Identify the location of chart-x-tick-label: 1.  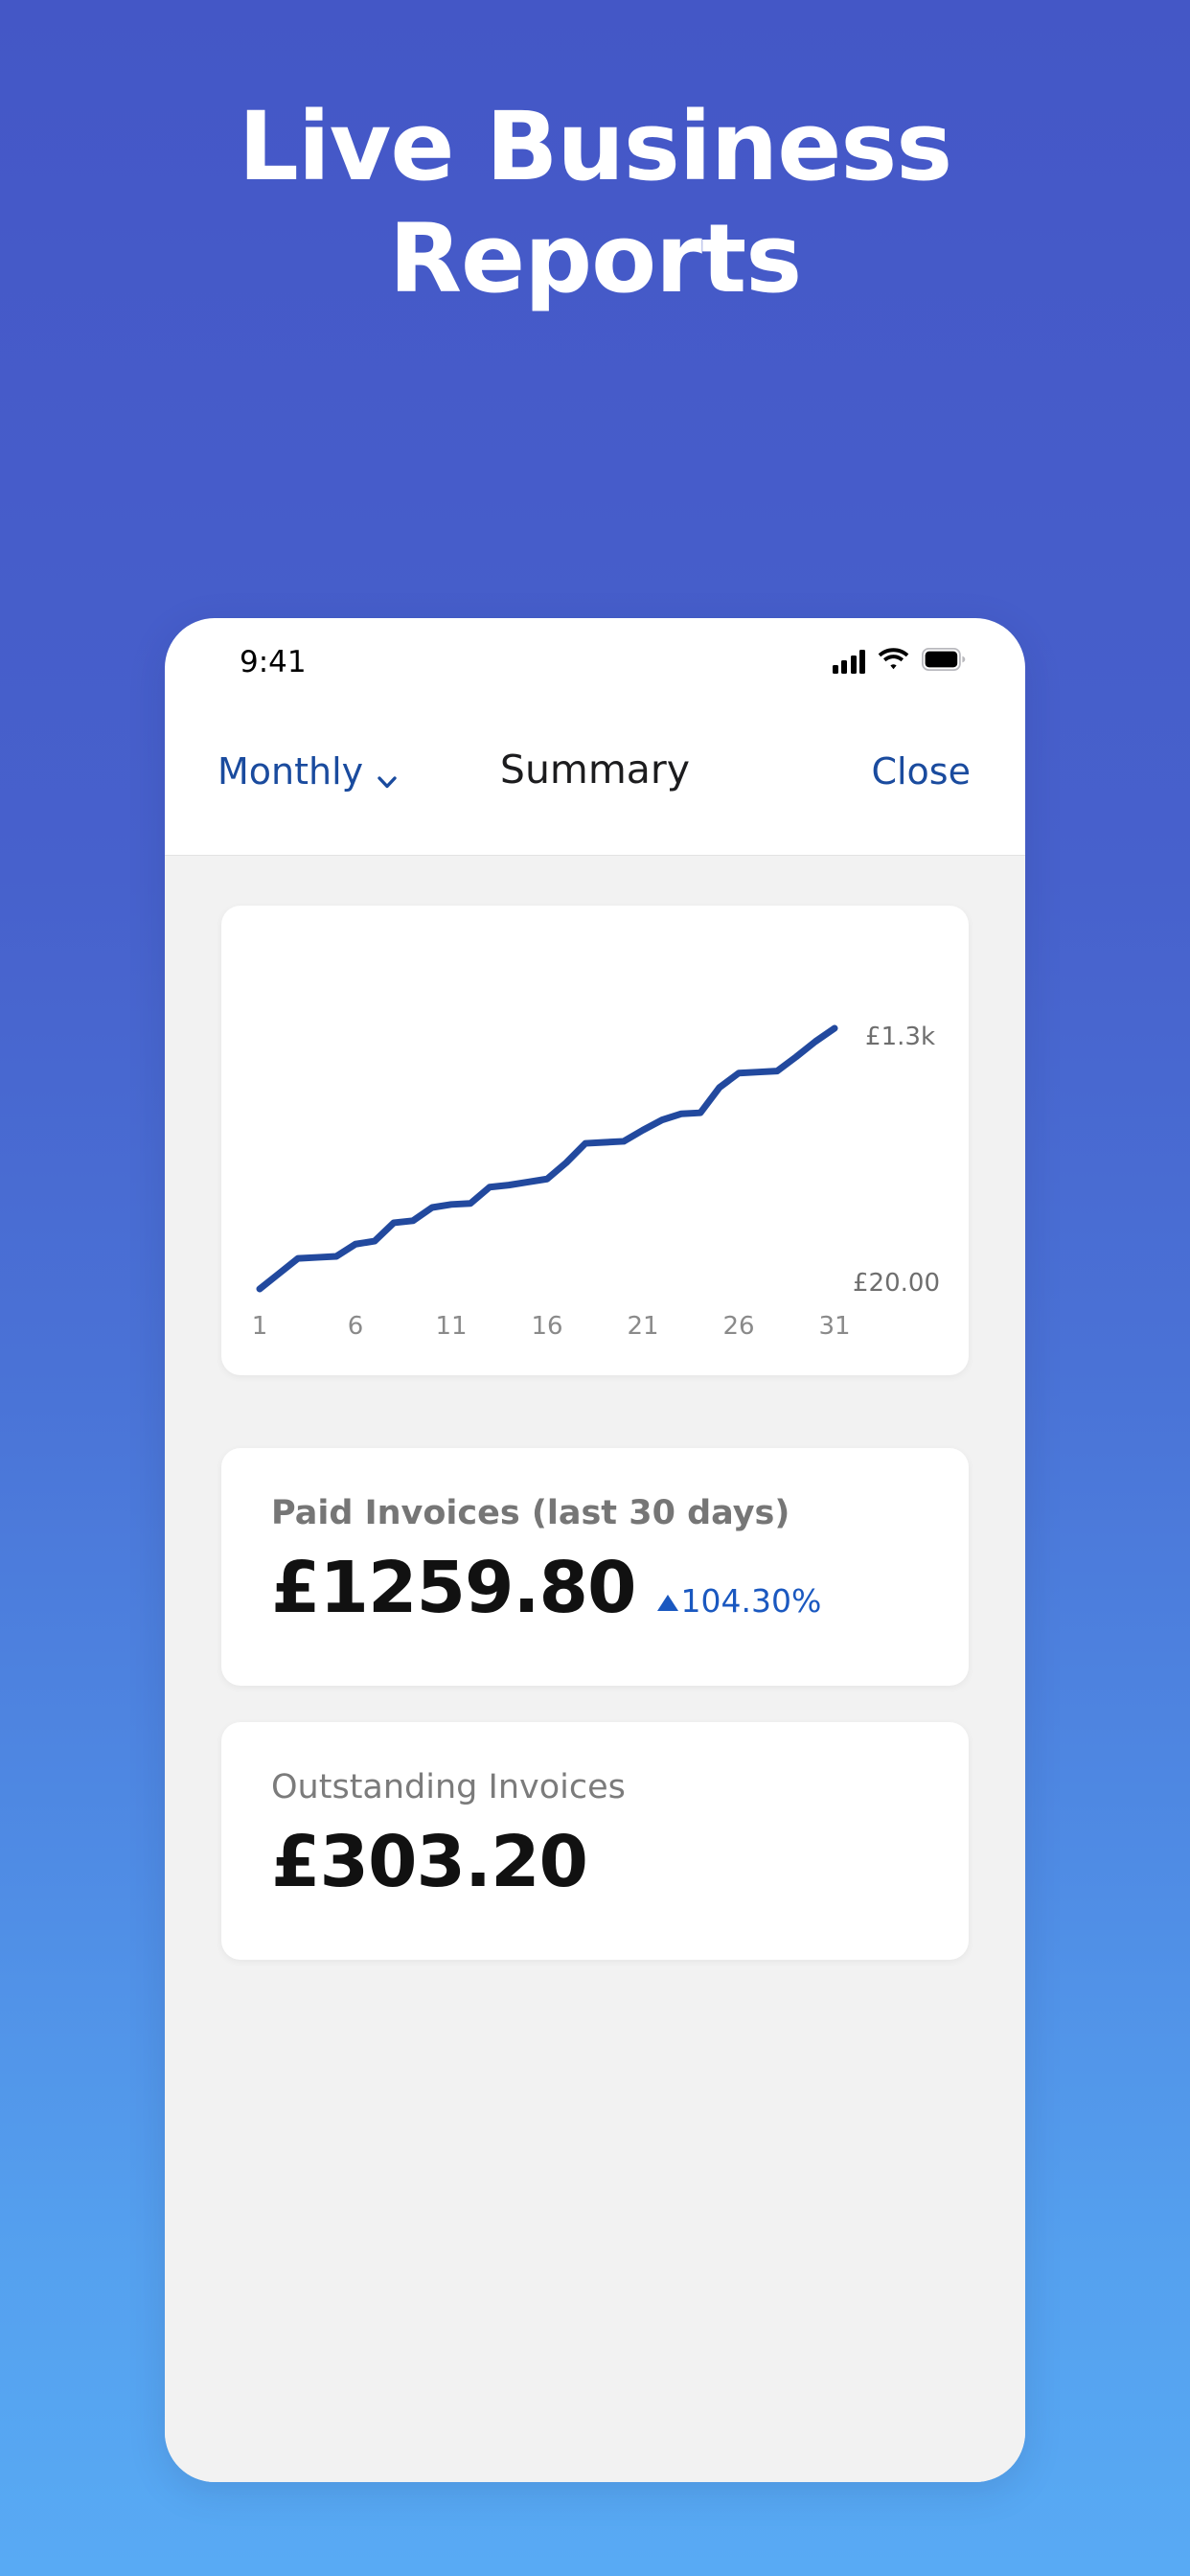
(260, 1326).